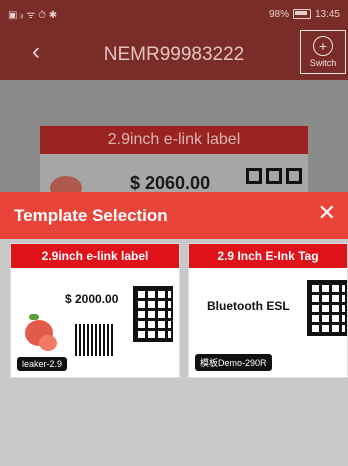 This screenshot has width=348, height=466. Describe the element at coordinates (323, 46) in the screenshot. I see `plus-circle-icon: +` at that location.